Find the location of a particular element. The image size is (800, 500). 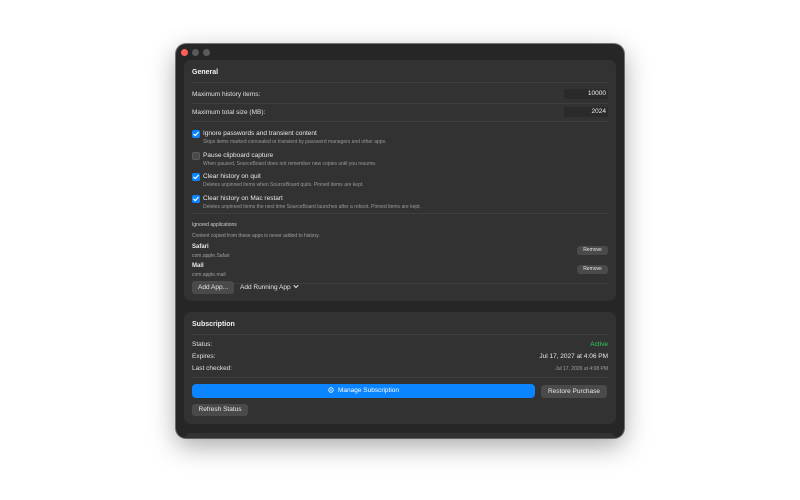

clear-on-quit-checkbox is located at coordinates (196, 177).